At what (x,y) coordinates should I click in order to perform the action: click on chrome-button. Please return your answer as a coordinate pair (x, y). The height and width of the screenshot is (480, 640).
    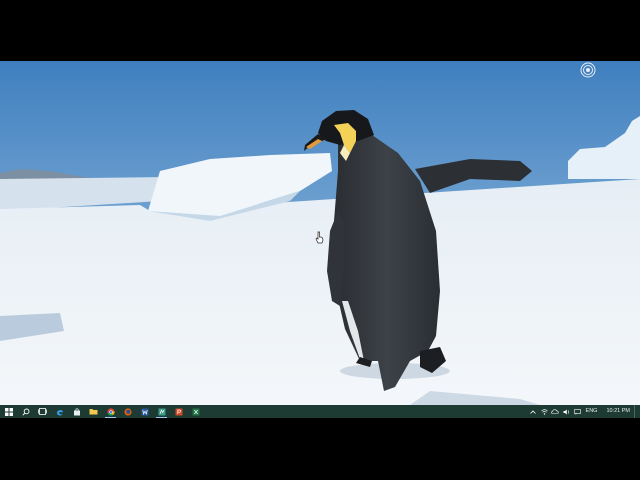
    Looking at the image, I should click on (110, 411).